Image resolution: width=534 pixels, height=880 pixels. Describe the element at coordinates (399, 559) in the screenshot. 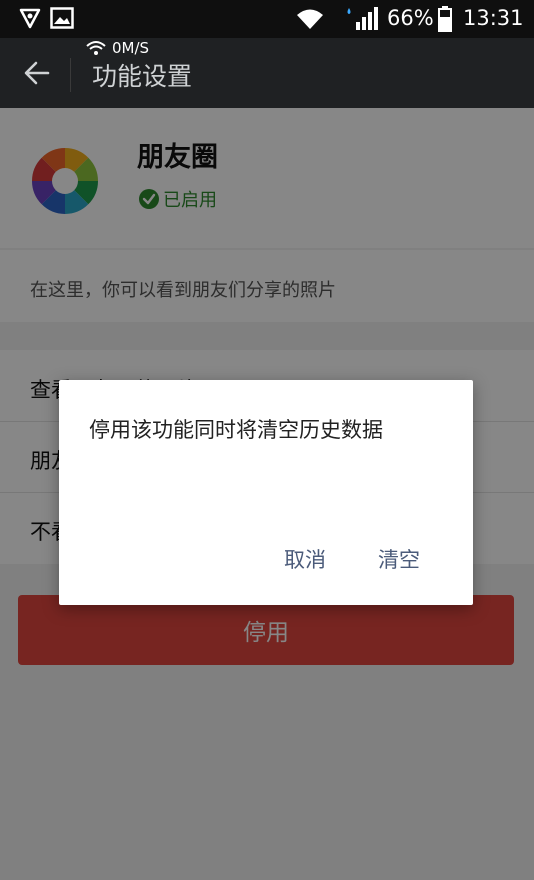

I see `clear-button: 清空` at that location.